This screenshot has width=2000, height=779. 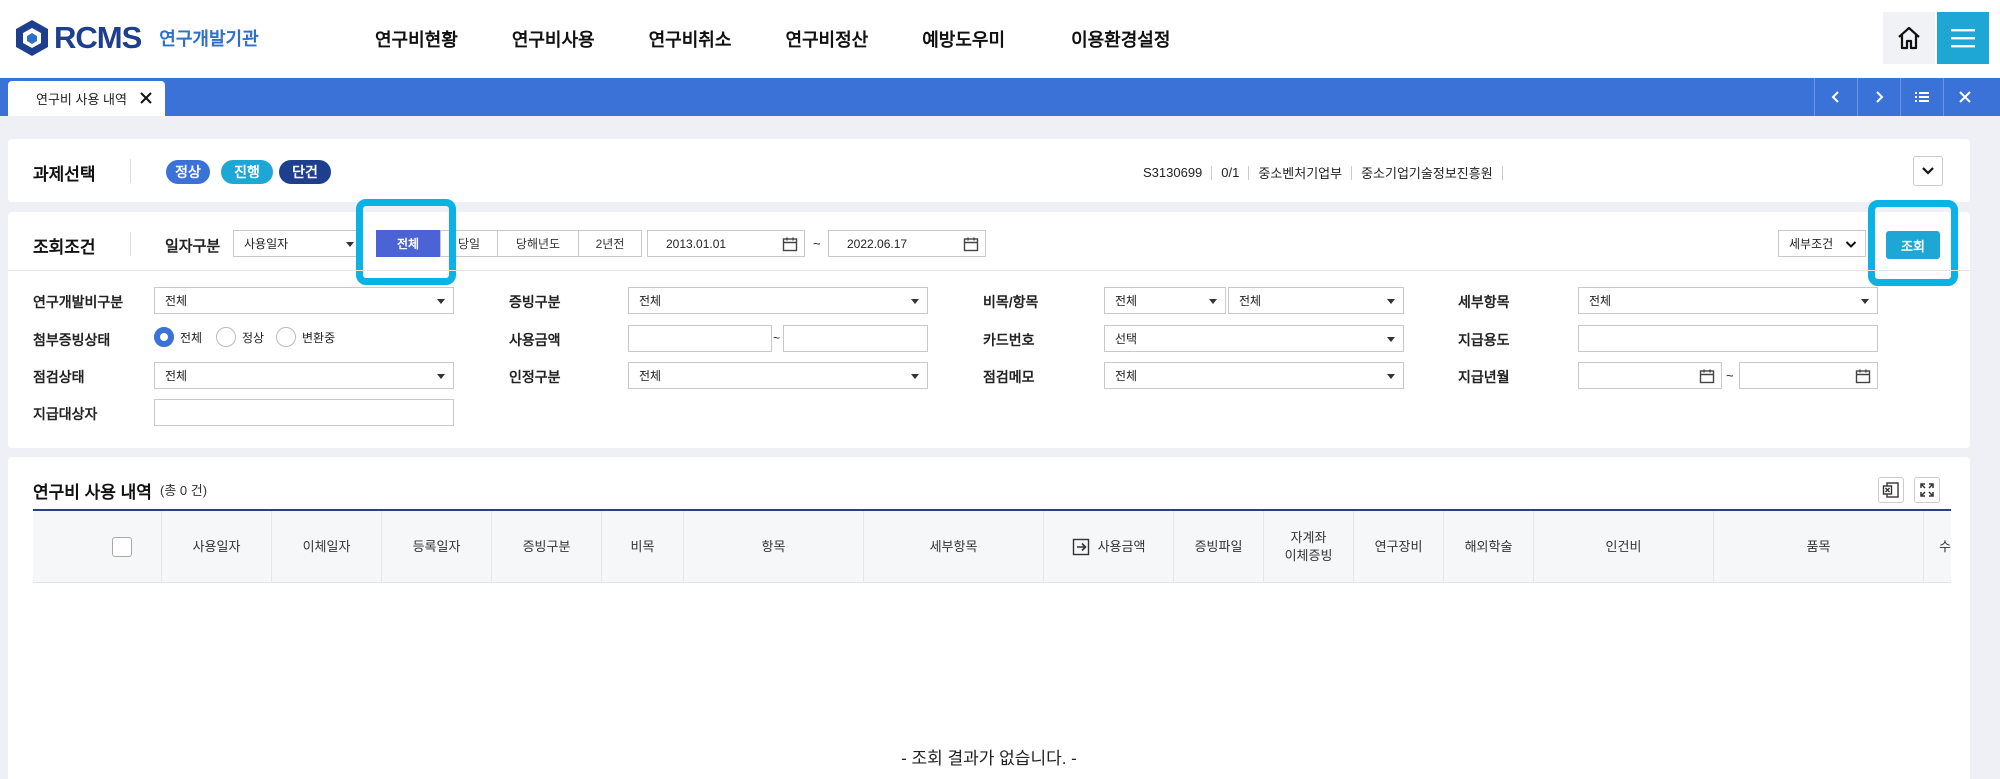 I want to click on col-header-product: 품목, so click(x=1818, y=547).